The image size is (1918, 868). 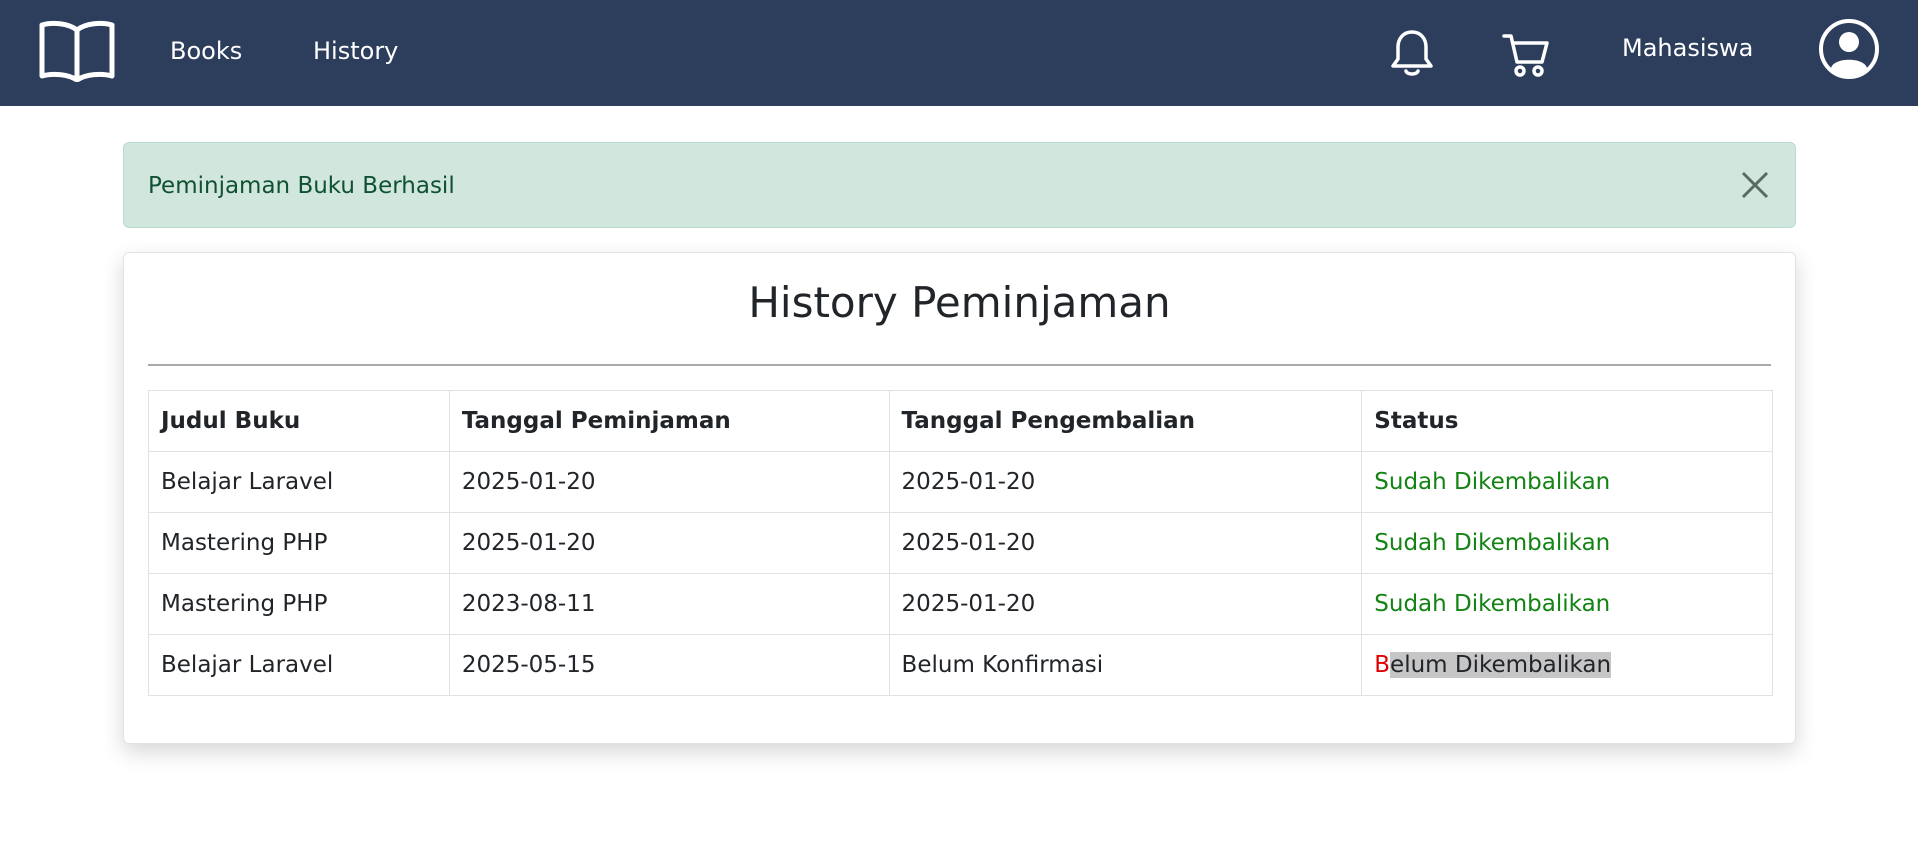 I want to click on status-not-returned: Belum Dikembalikan, so click(x=1493, y=665).